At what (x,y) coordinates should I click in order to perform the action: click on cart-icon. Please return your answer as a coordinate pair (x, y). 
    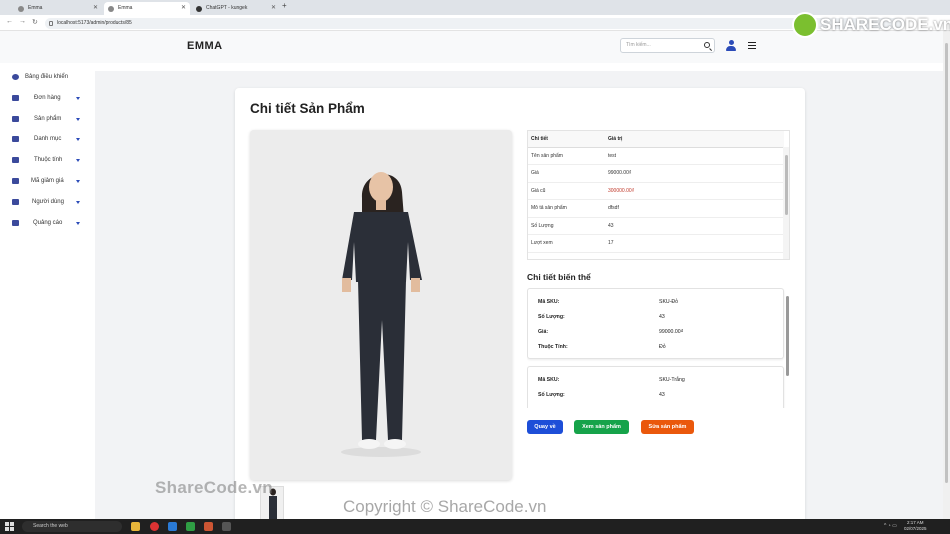
    Looking at the image, I should click on (15, 97).